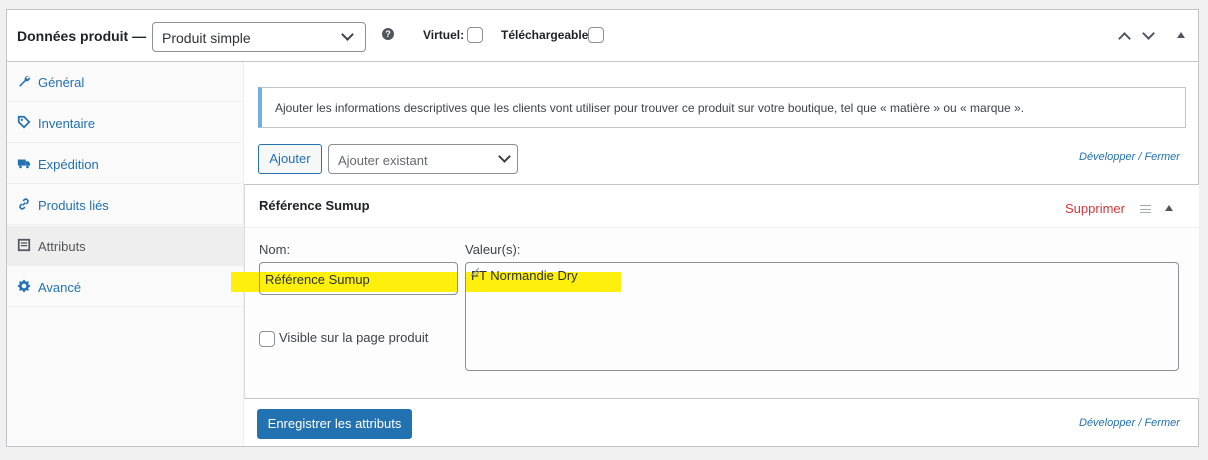 Image resolution: width=1208 pixels, height=460 pixels. I want to click on expand-collapse-links-bottom: Développer / Fermer, so click(1129, 423).